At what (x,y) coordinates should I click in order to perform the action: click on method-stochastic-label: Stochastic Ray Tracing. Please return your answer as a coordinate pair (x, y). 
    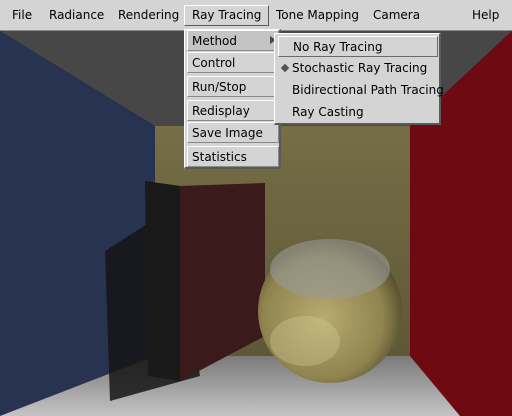
    Looking at the image, I should click on (360, 68).